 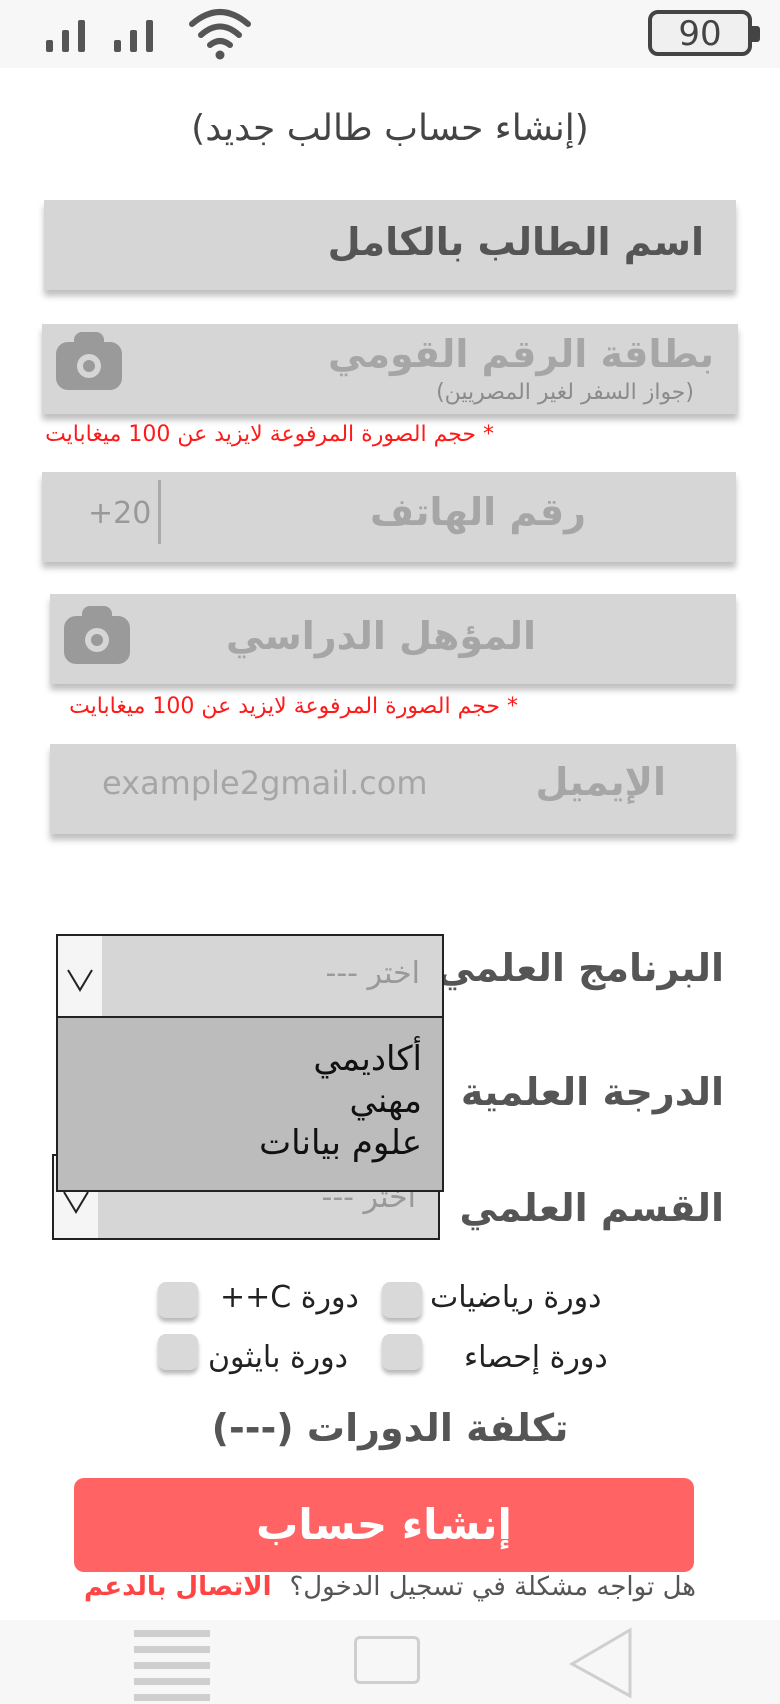 I want to click on python-course-label: دورة بايثون, so click(x=278, y=1357).